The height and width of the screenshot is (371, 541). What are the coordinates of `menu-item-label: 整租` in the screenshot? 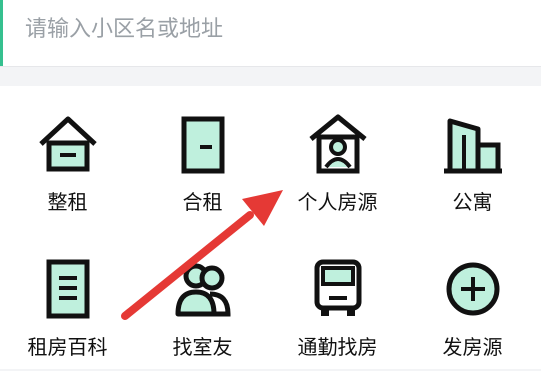 It's located at (67, 202).